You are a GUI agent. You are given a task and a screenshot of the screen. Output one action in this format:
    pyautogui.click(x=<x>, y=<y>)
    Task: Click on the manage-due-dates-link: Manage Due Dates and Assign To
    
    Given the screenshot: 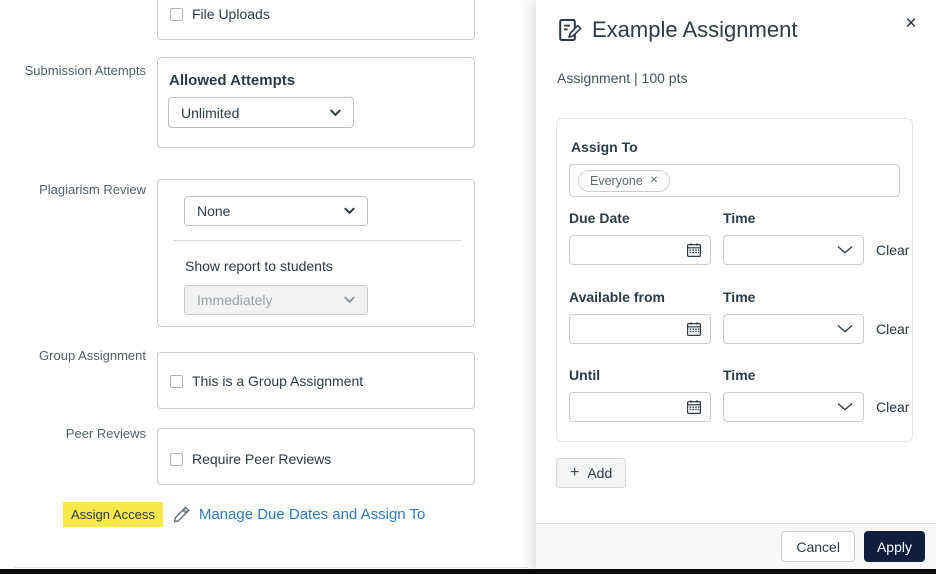 What is the action you would take?
    pyautogui.click(x=312, y=514)
    